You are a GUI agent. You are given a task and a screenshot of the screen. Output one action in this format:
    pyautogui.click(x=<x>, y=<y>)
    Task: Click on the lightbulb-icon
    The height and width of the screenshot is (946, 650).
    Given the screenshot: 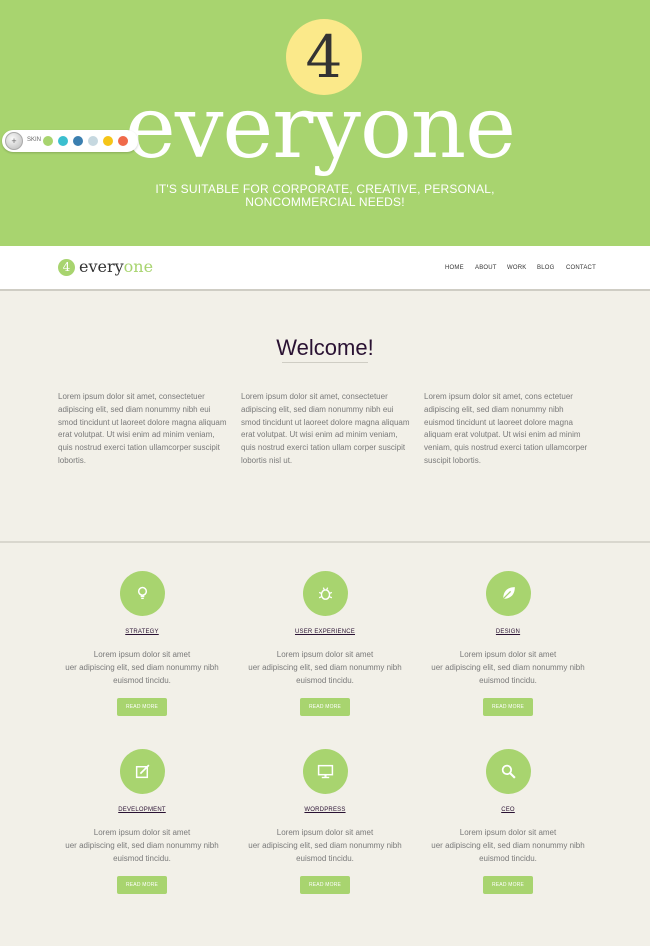 What is the action you would take?
    pyautogui.click(x=142, y=593)
    